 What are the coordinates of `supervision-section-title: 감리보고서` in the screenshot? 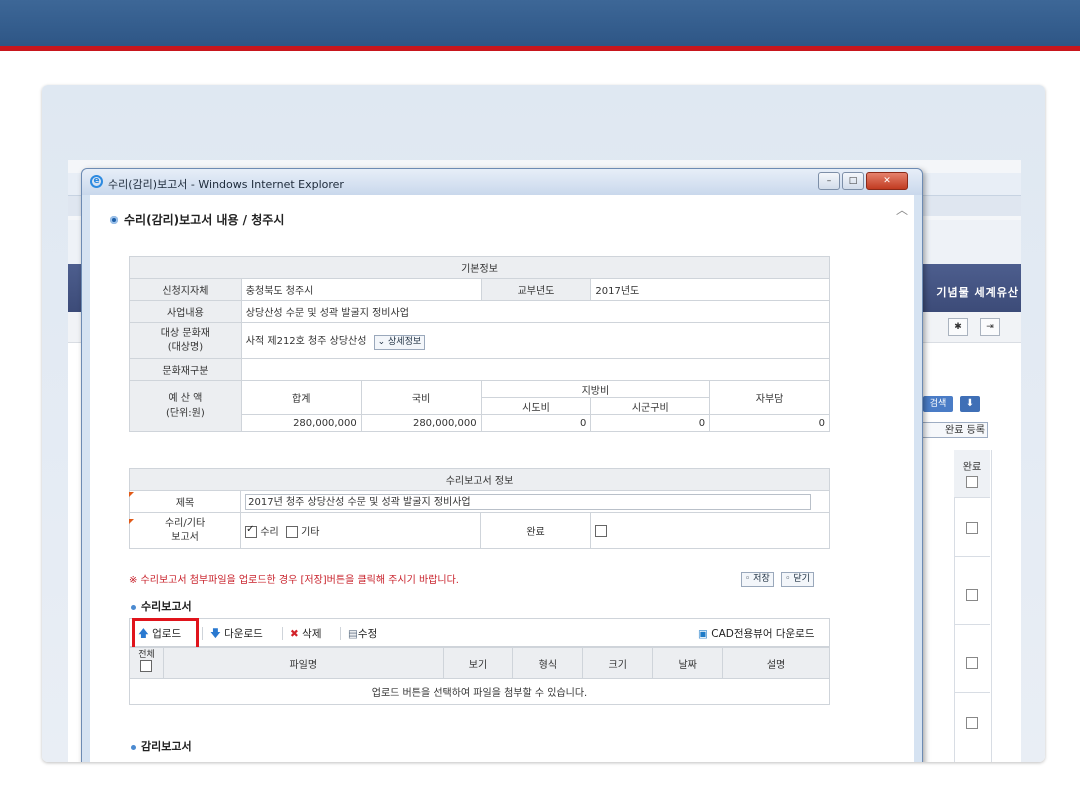 It's located at (161, 746).